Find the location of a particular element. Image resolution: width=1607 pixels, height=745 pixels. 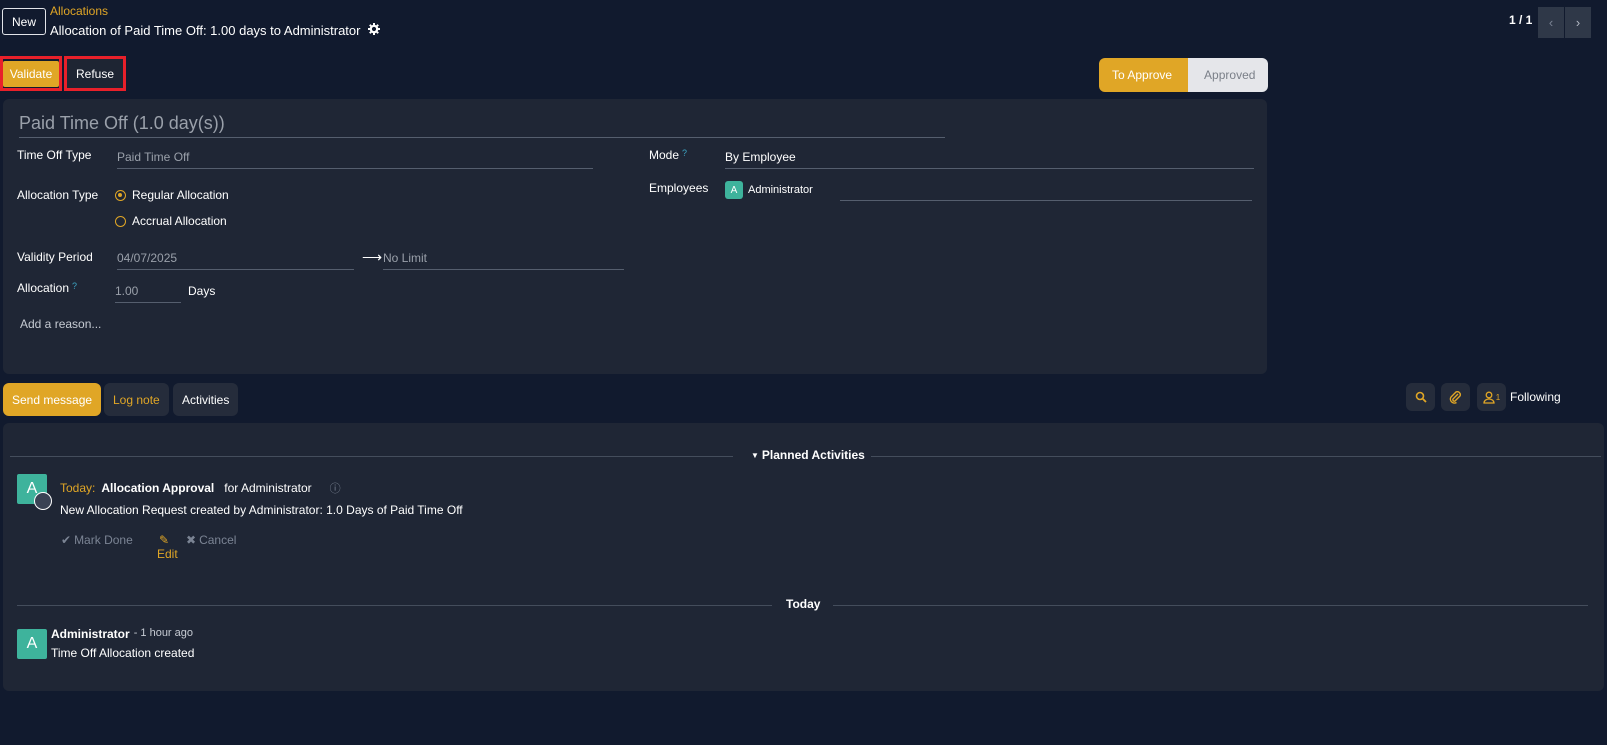

mark-done-label: Mark Done is located at coordinates (103, 540).